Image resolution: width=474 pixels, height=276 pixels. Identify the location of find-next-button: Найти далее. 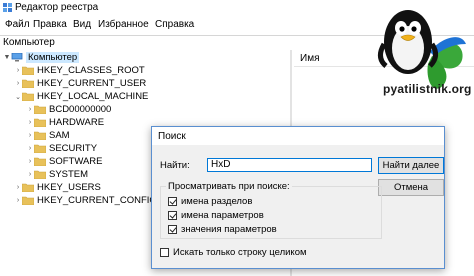
(411, 165).